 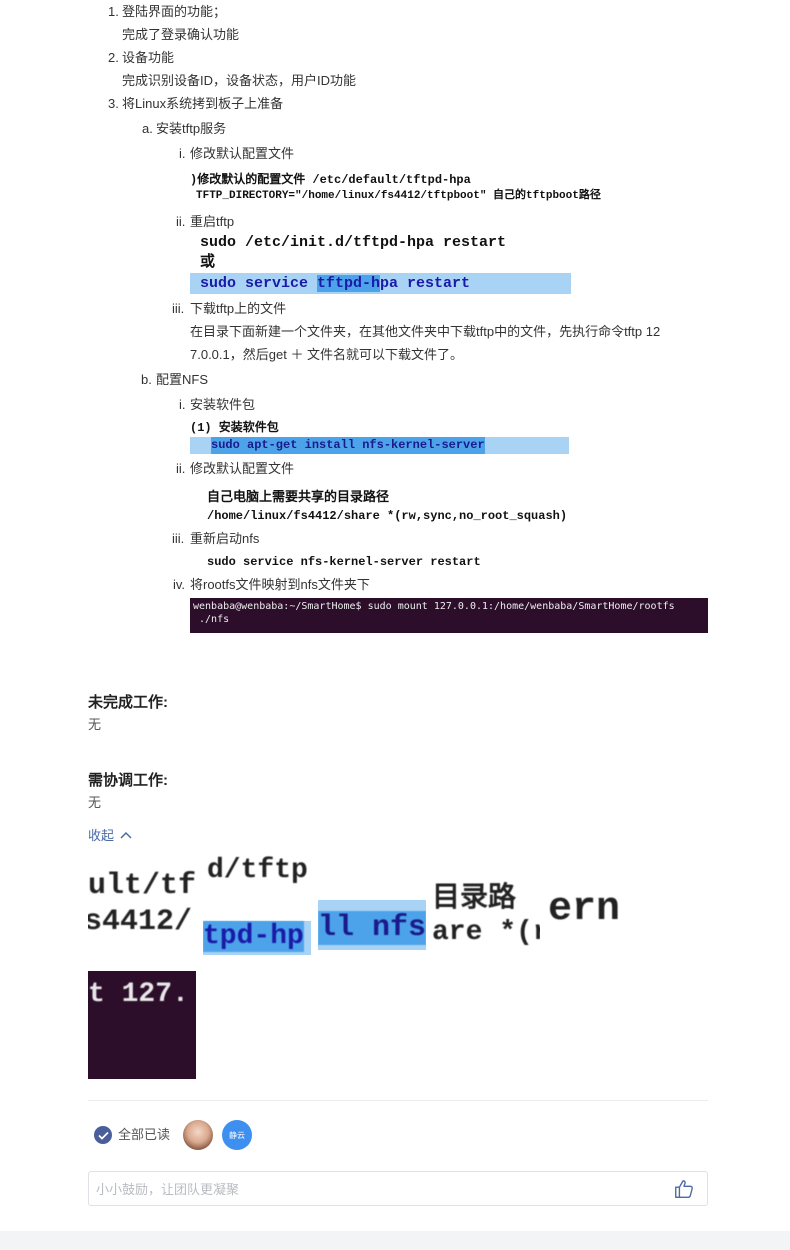 What do you see at coordinates (128, 780) in the screenshot?
I see `section-title-coordination: 需协调工作:` at bounding box center [128, 780].